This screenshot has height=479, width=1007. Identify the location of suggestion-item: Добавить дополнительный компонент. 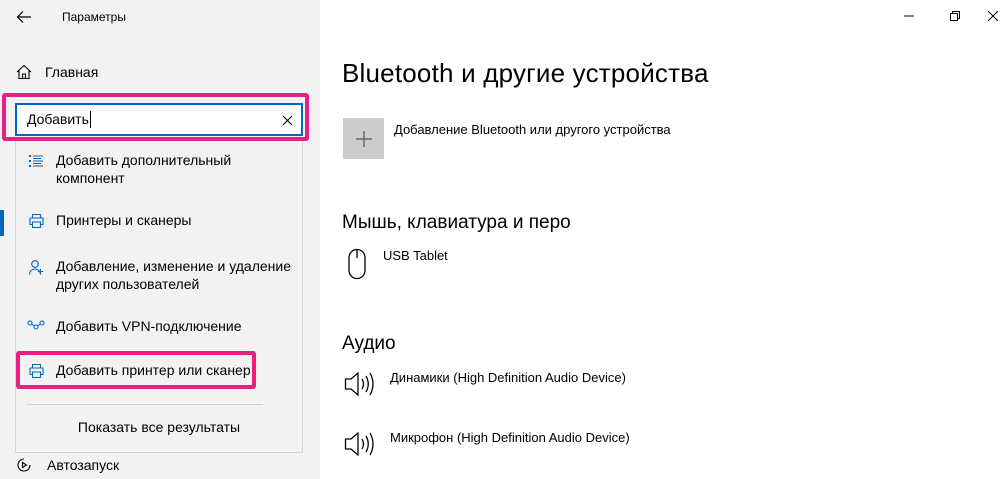
(159, 169).